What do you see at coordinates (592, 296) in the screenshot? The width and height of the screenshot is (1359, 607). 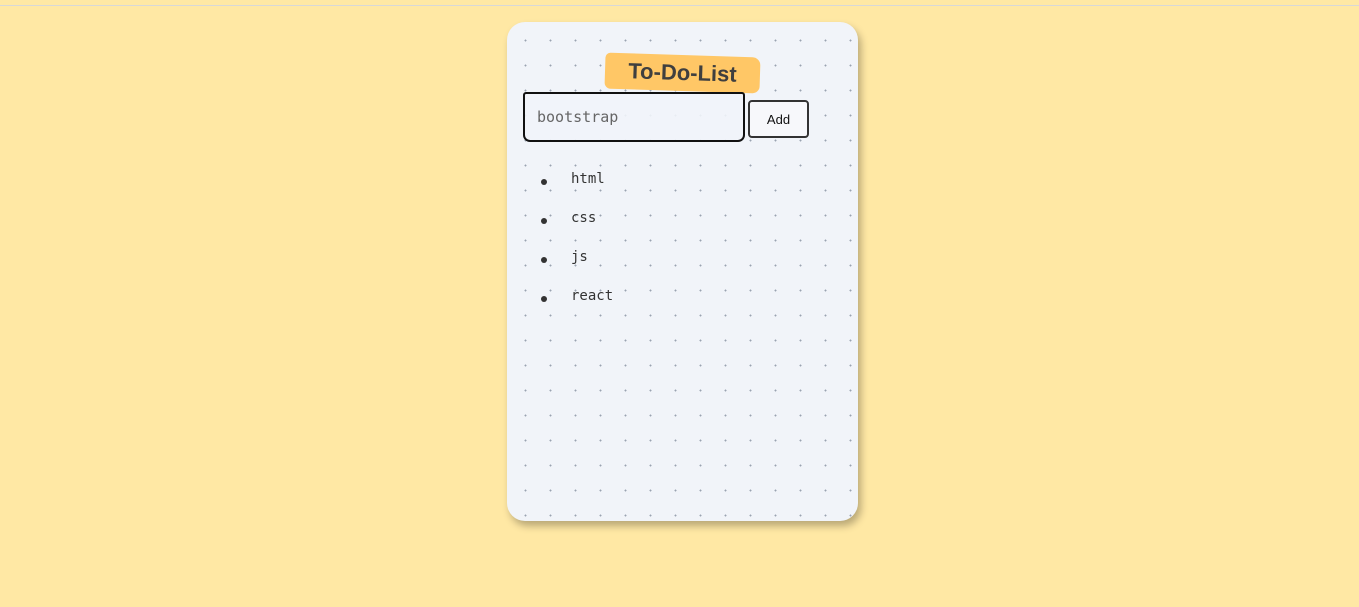 I see `task-label: react` at bounding box center [592, 296].